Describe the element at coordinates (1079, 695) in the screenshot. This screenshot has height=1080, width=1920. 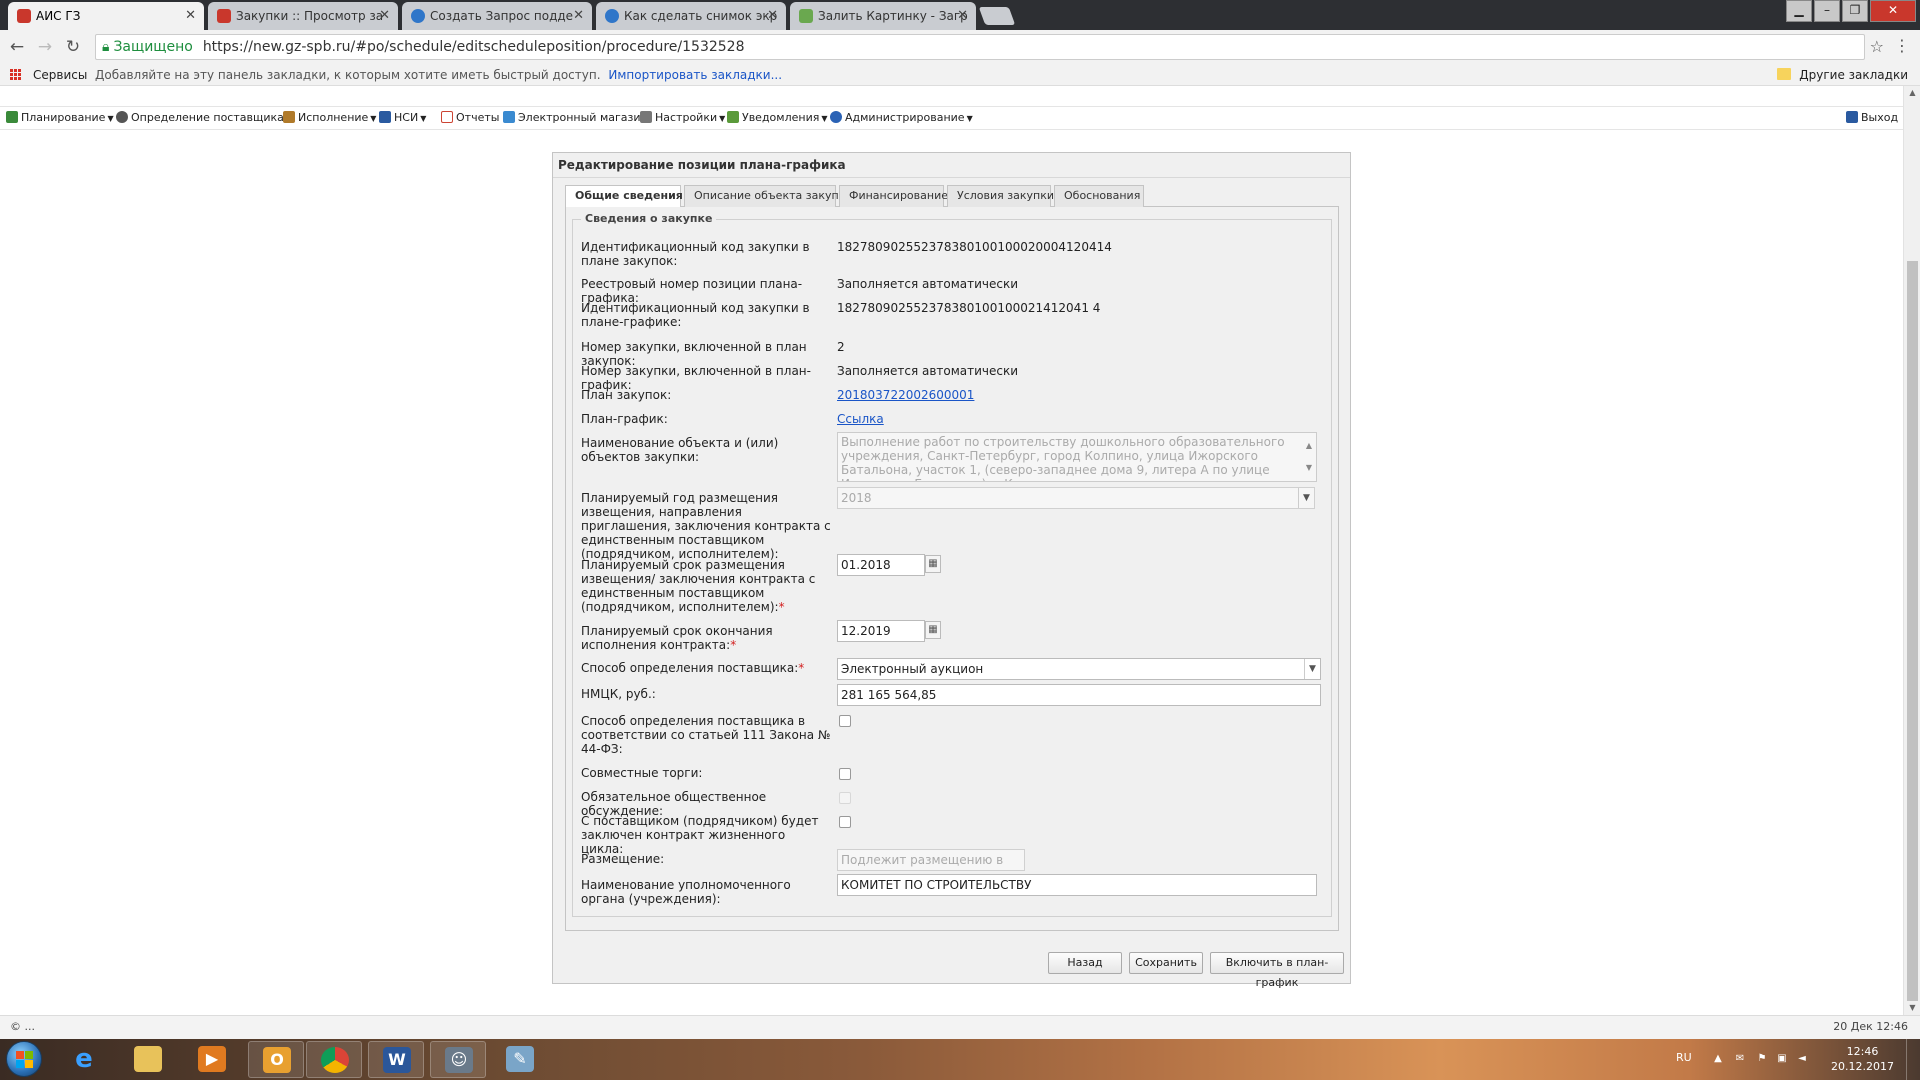
I see `nmck-input: 281 165 564,85` at that location.